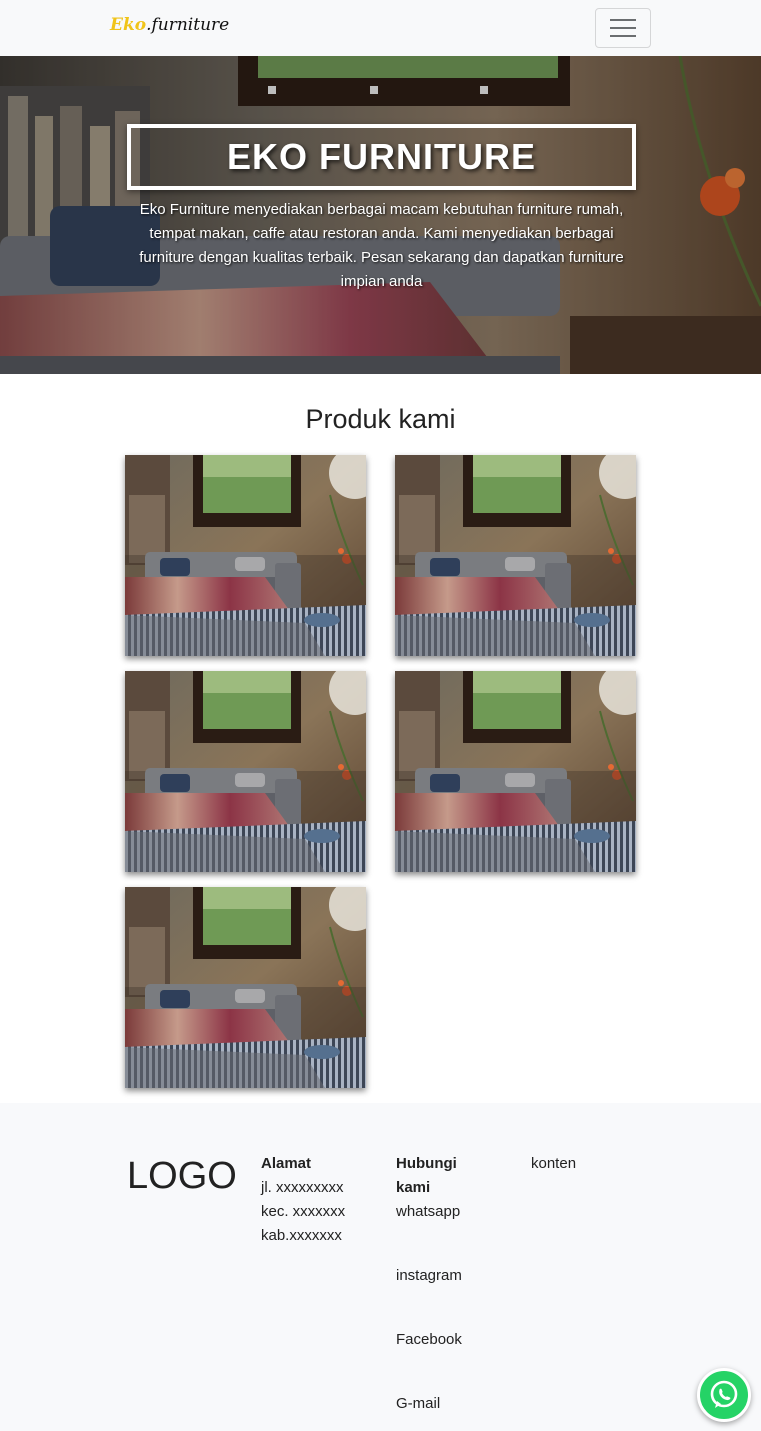  I want to click on address-line: kab.xxxxxxx, so click(301, 1235).